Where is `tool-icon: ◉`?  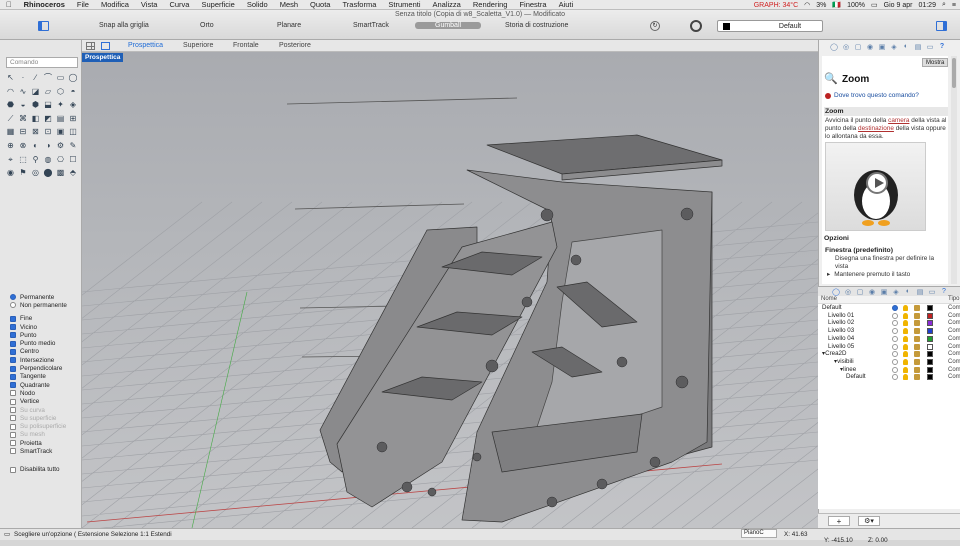
tool-icon: ◉ is located at coordinates (10, 172).